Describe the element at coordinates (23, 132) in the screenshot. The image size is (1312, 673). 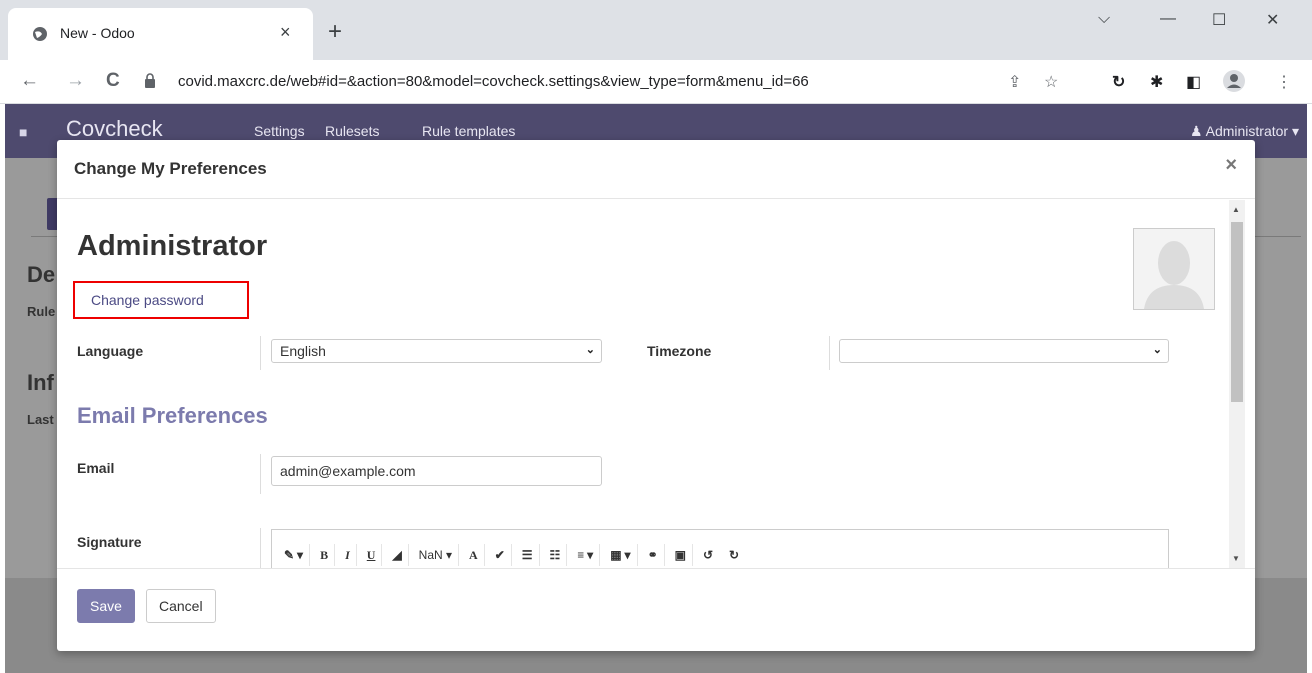
I see `apps-grid-icon: ■` at that location.